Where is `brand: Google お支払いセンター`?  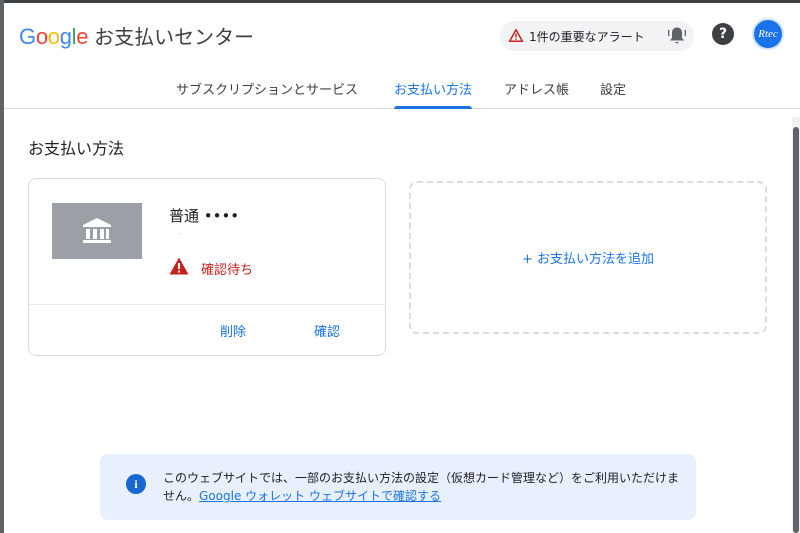 brand: Google お支払いセンター is located at coordinates (136, 35).